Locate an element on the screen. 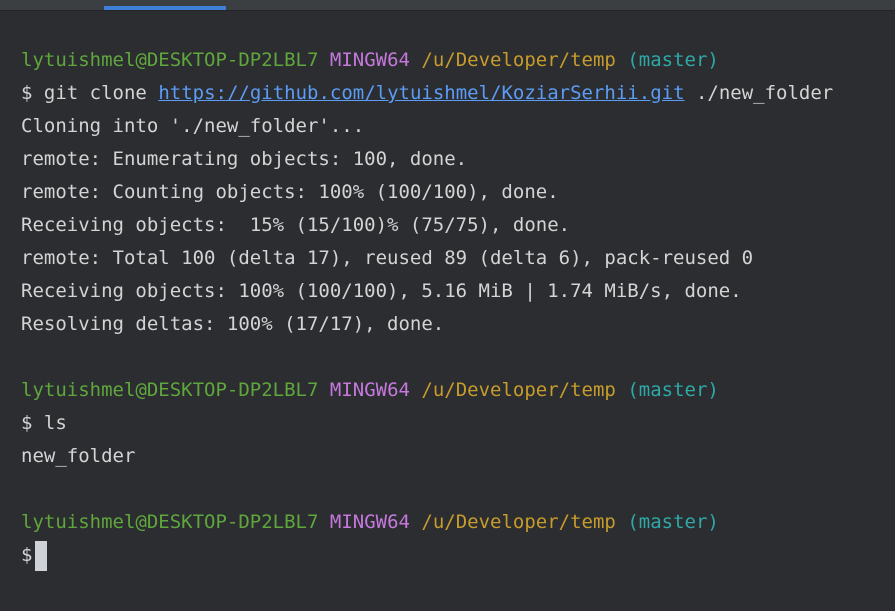 This screenshot has height=611, width=895. command-line: $ ls is located at coordinates (458, 423).